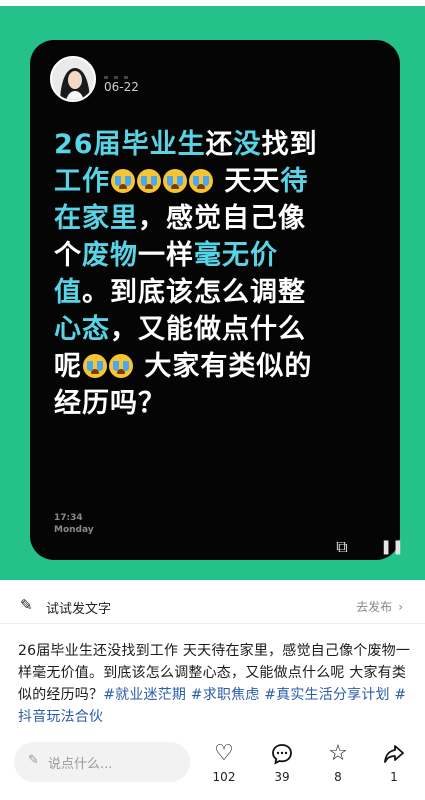 The image size is (425, 800). I want to click on draft-label: 试试发文字, so click(79, 609).